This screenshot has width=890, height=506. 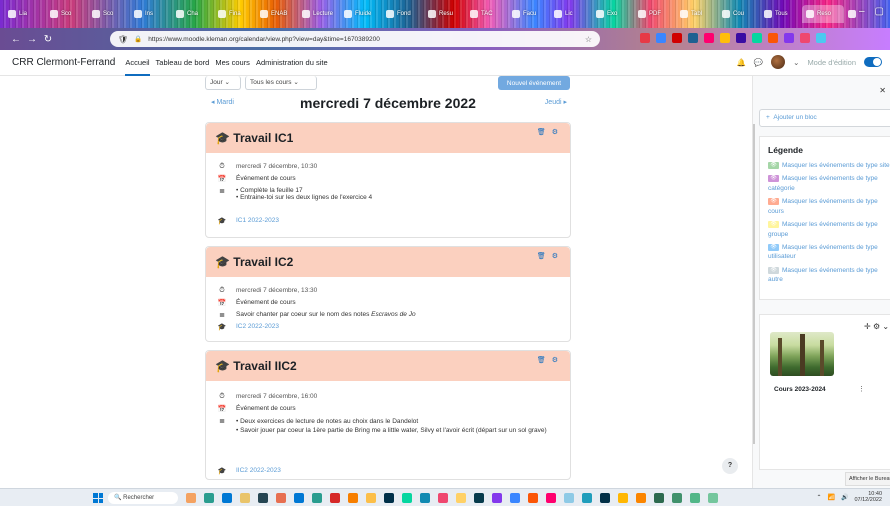 I want to click on view-select: Jour ⌄, so click(x=223, y=83).